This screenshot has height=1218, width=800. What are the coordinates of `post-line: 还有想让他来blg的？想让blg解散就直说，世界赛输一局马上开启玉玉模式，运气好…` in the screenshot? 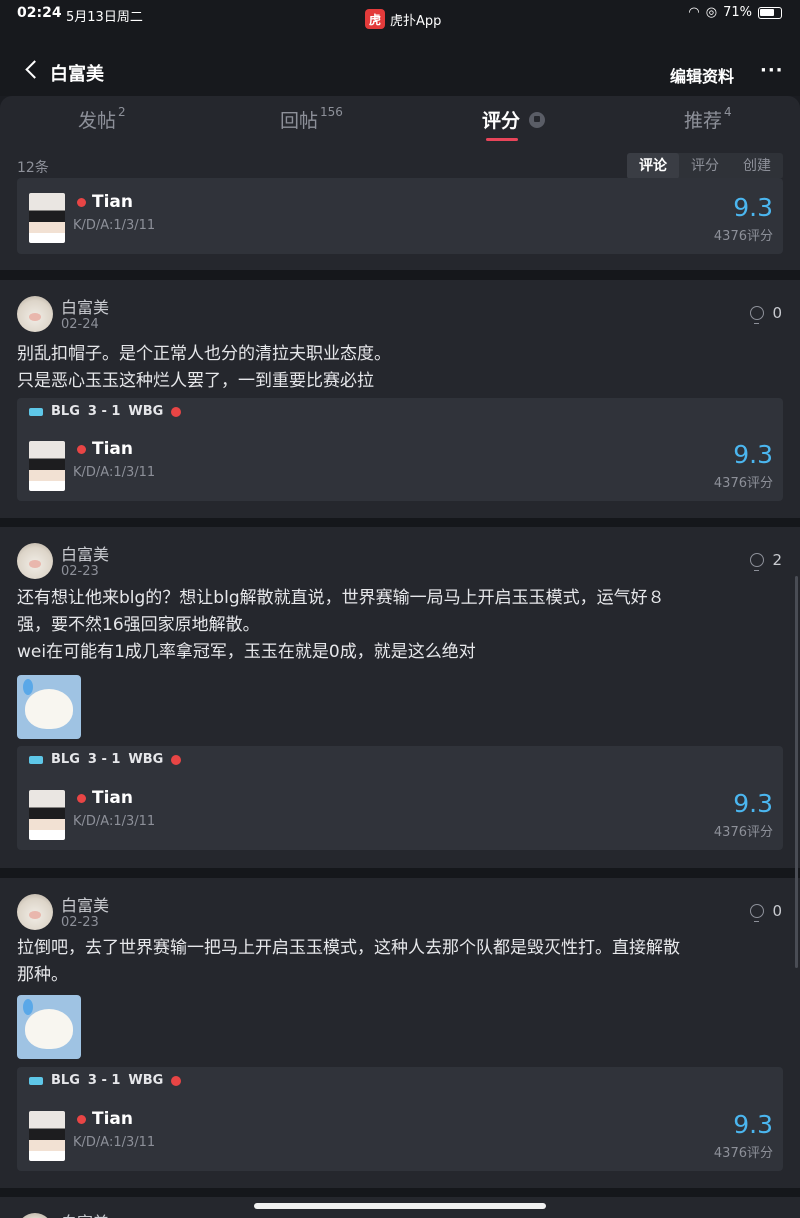 It's located at (341, 598).